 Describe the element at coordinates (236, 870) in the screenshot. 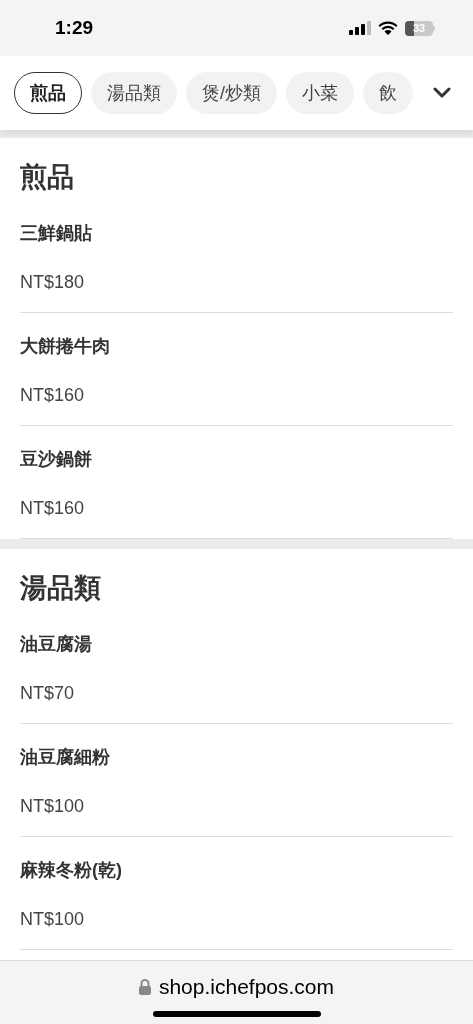

I see `item-name: 麻辣冬粉(乾)` at that location.